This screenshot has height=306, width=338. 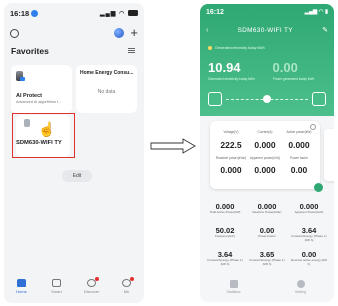 I want to click on signal-wifi-battery-icons: ▂▄▆ ◠, so click(x=119, y=13).